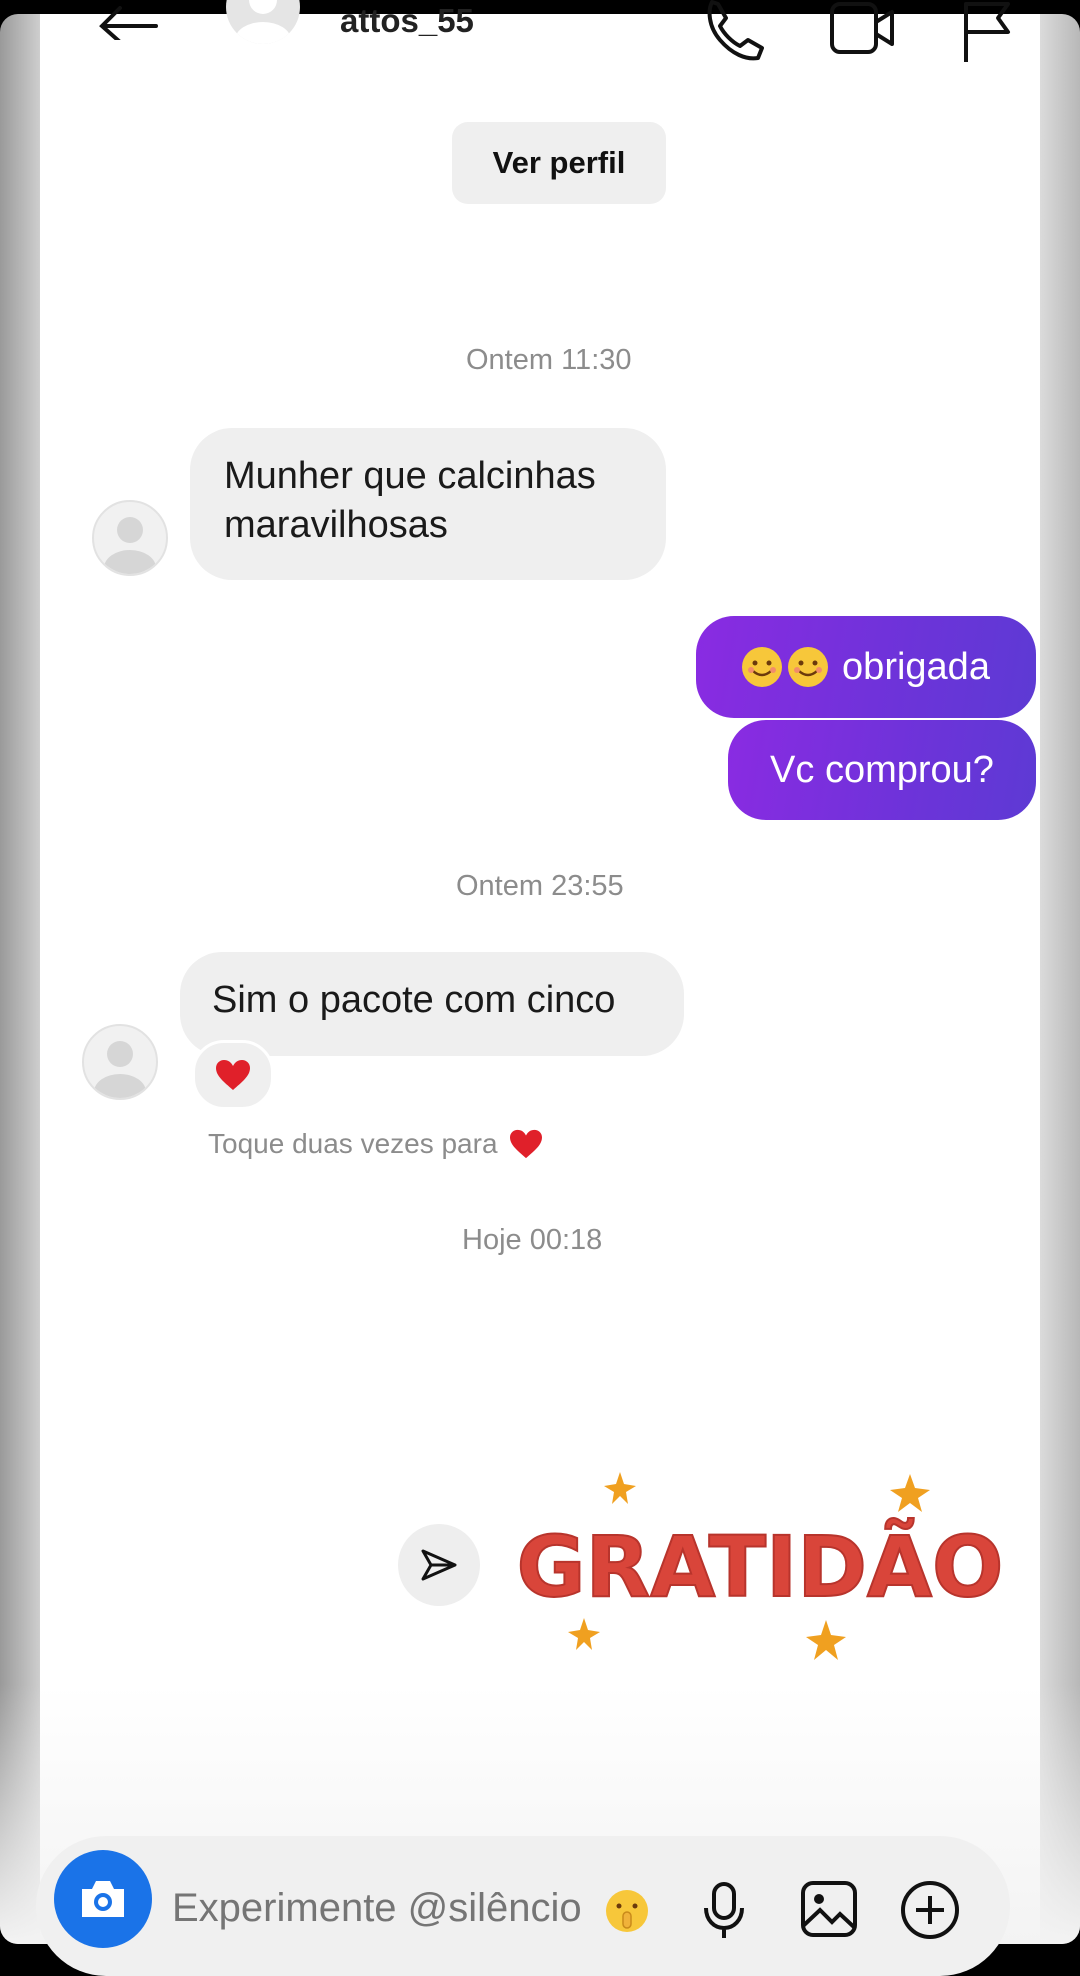  What do you see at coordinates (422, 1908) in the screenshot?
I see `message-input` at bounding box center [422, 1908].